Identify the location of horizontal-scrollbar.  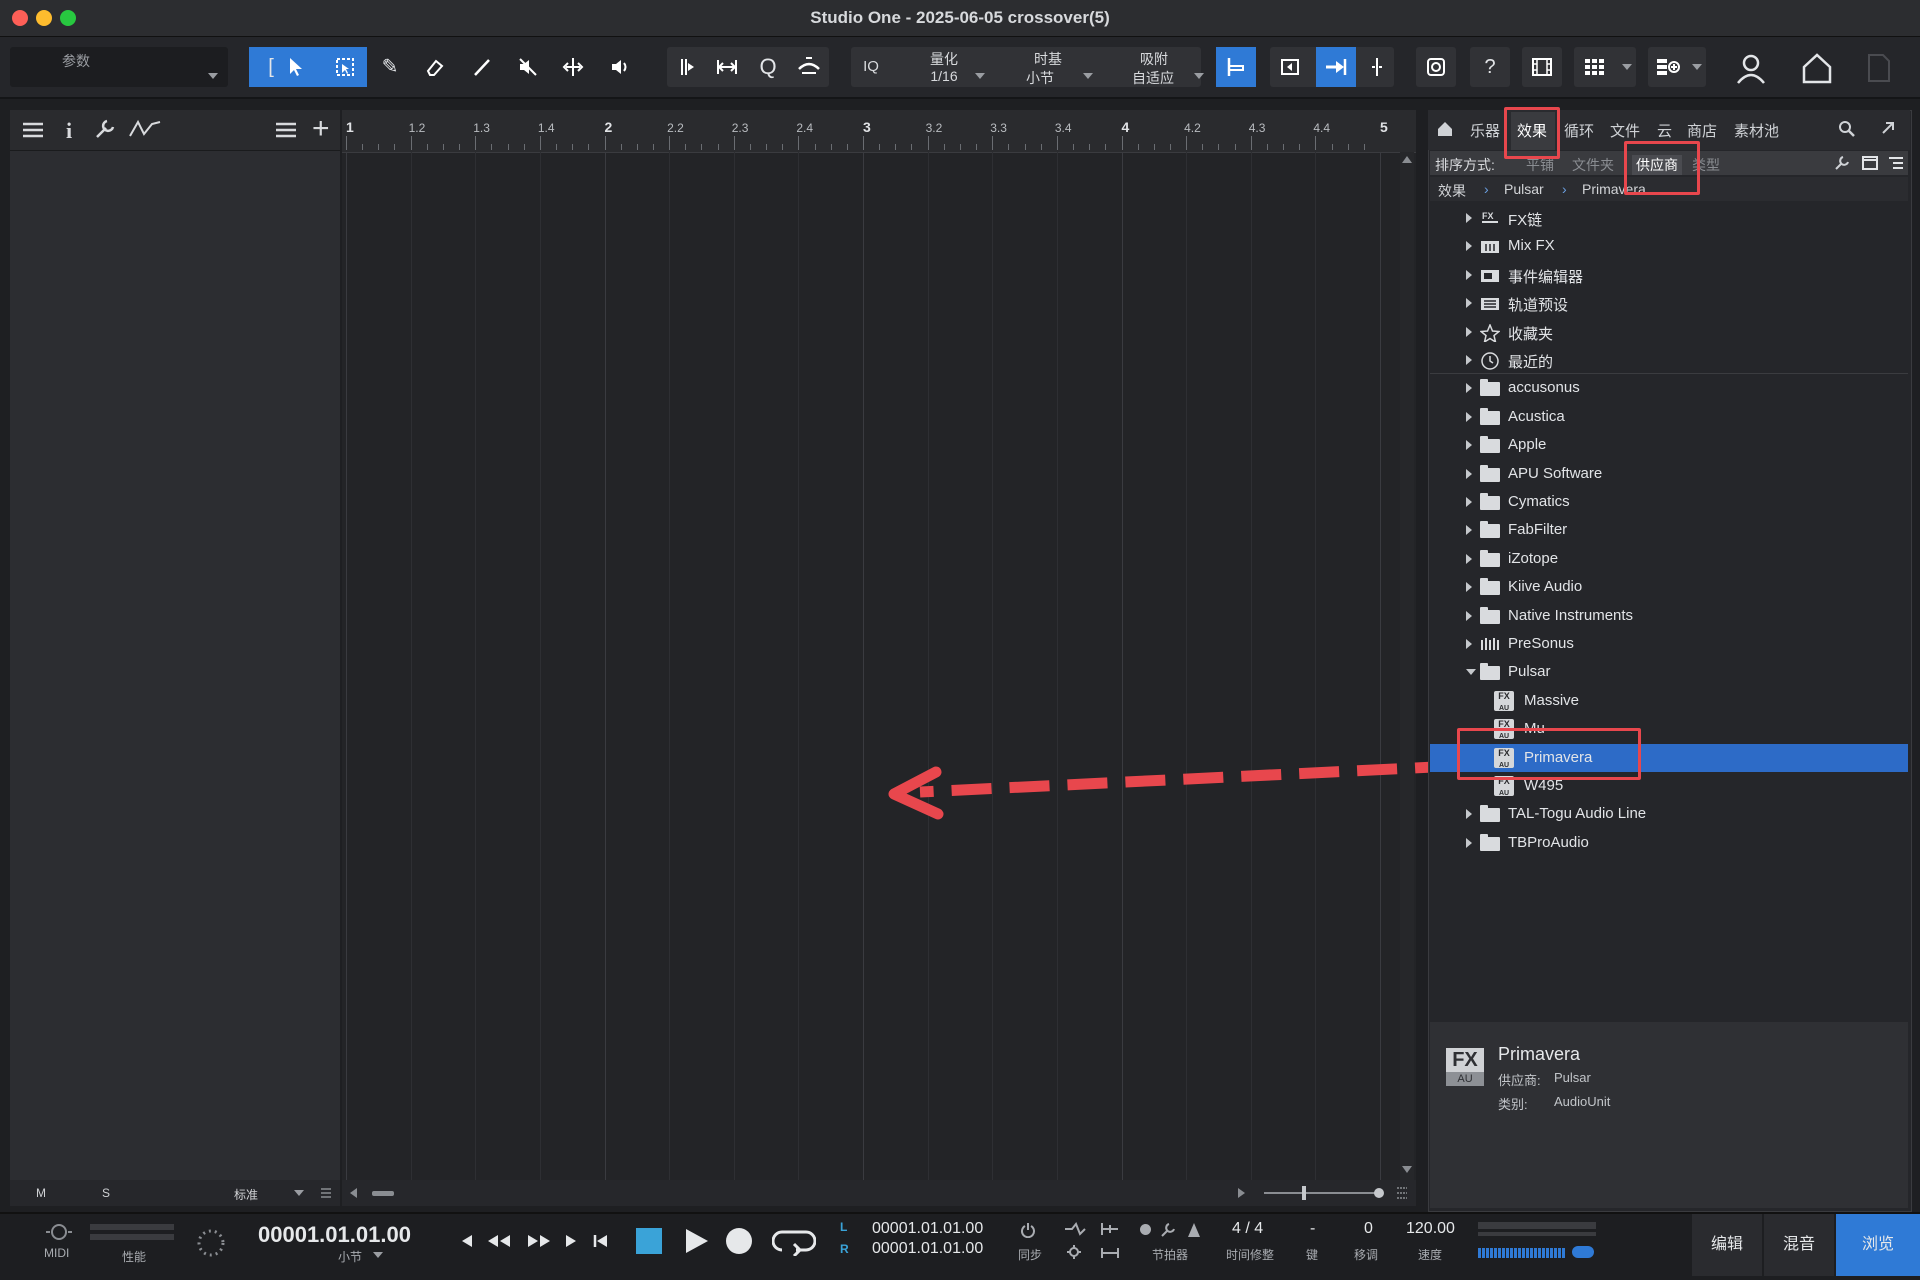
(879, 1193).